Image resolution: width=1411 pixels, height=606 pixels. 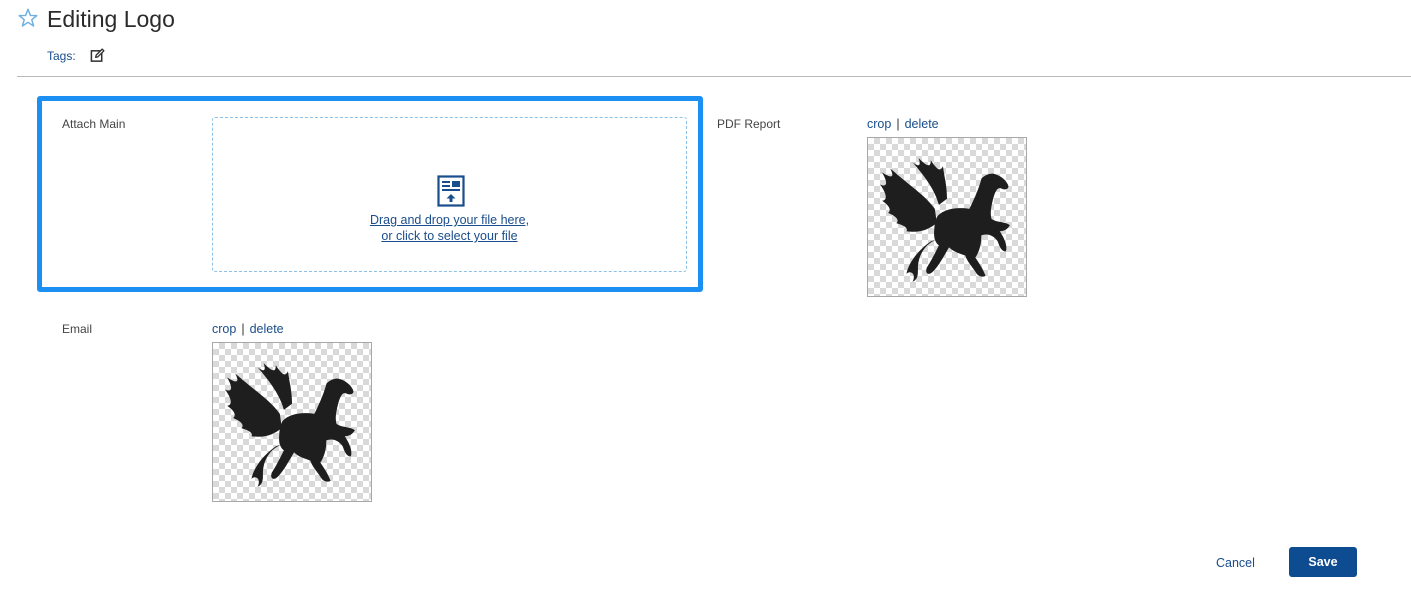 I want to click on dropzone-line-2: or click to select your file, so click(x=449, y=236).